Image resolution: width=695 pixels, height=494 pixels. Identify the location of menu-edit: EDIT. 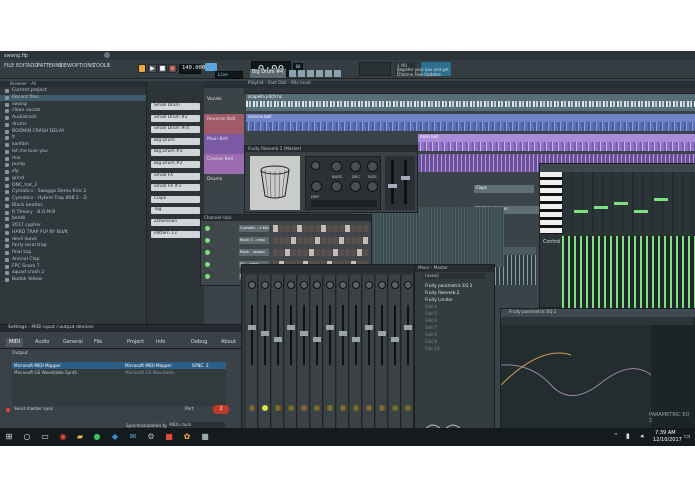
(22, 66).